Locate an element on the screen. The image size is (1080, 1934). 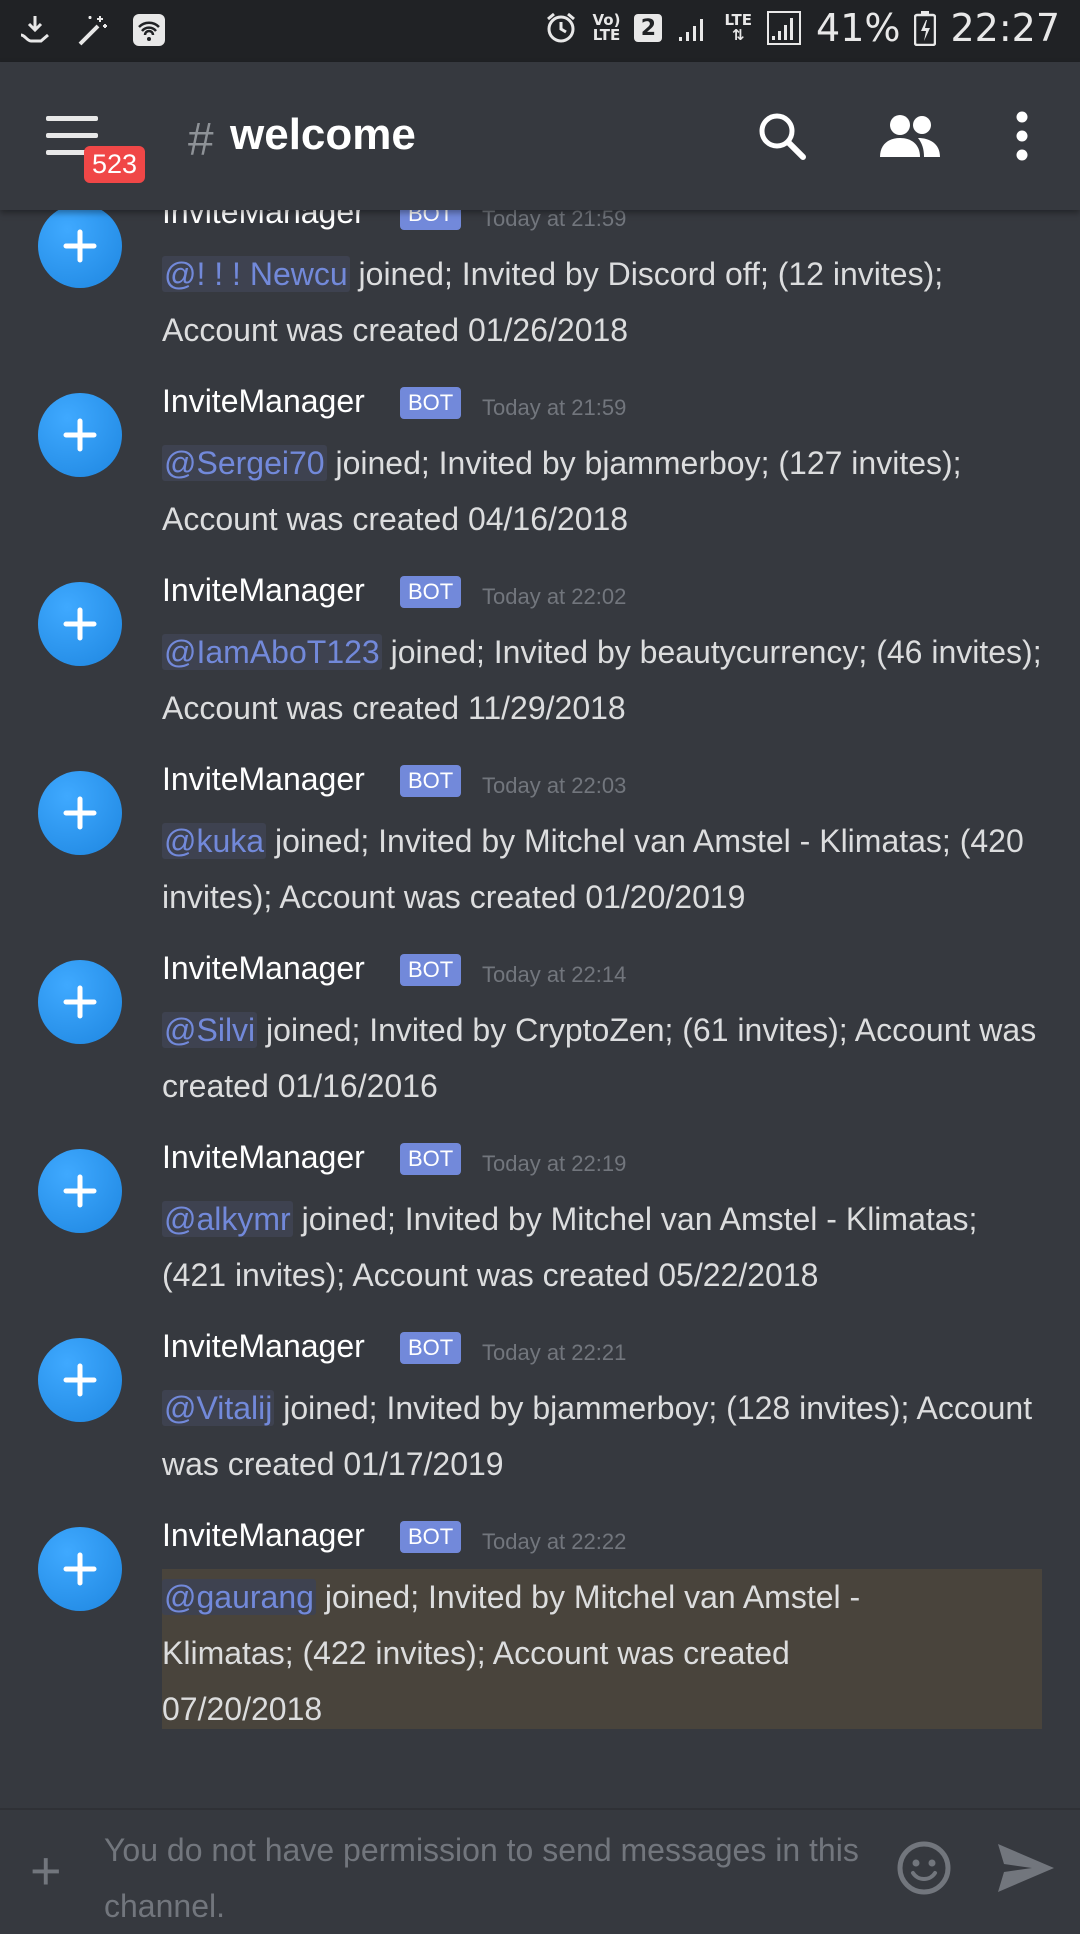
status-right-icons: Vo) LTE 2 LTE ⇅ 41% 22:27 is located at coordinates (801, 28).